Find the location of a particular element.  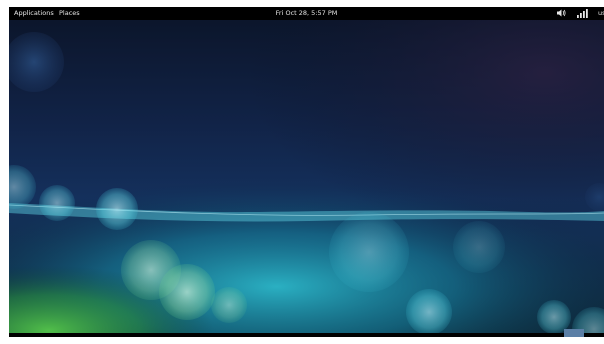

message-tray-button is located at coordinates (574, 333).